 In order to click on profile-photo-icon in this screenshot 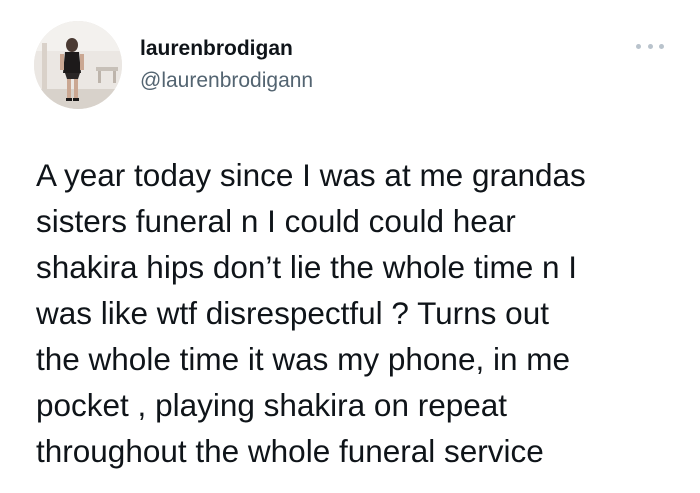, I will do `click(78, 65)`.